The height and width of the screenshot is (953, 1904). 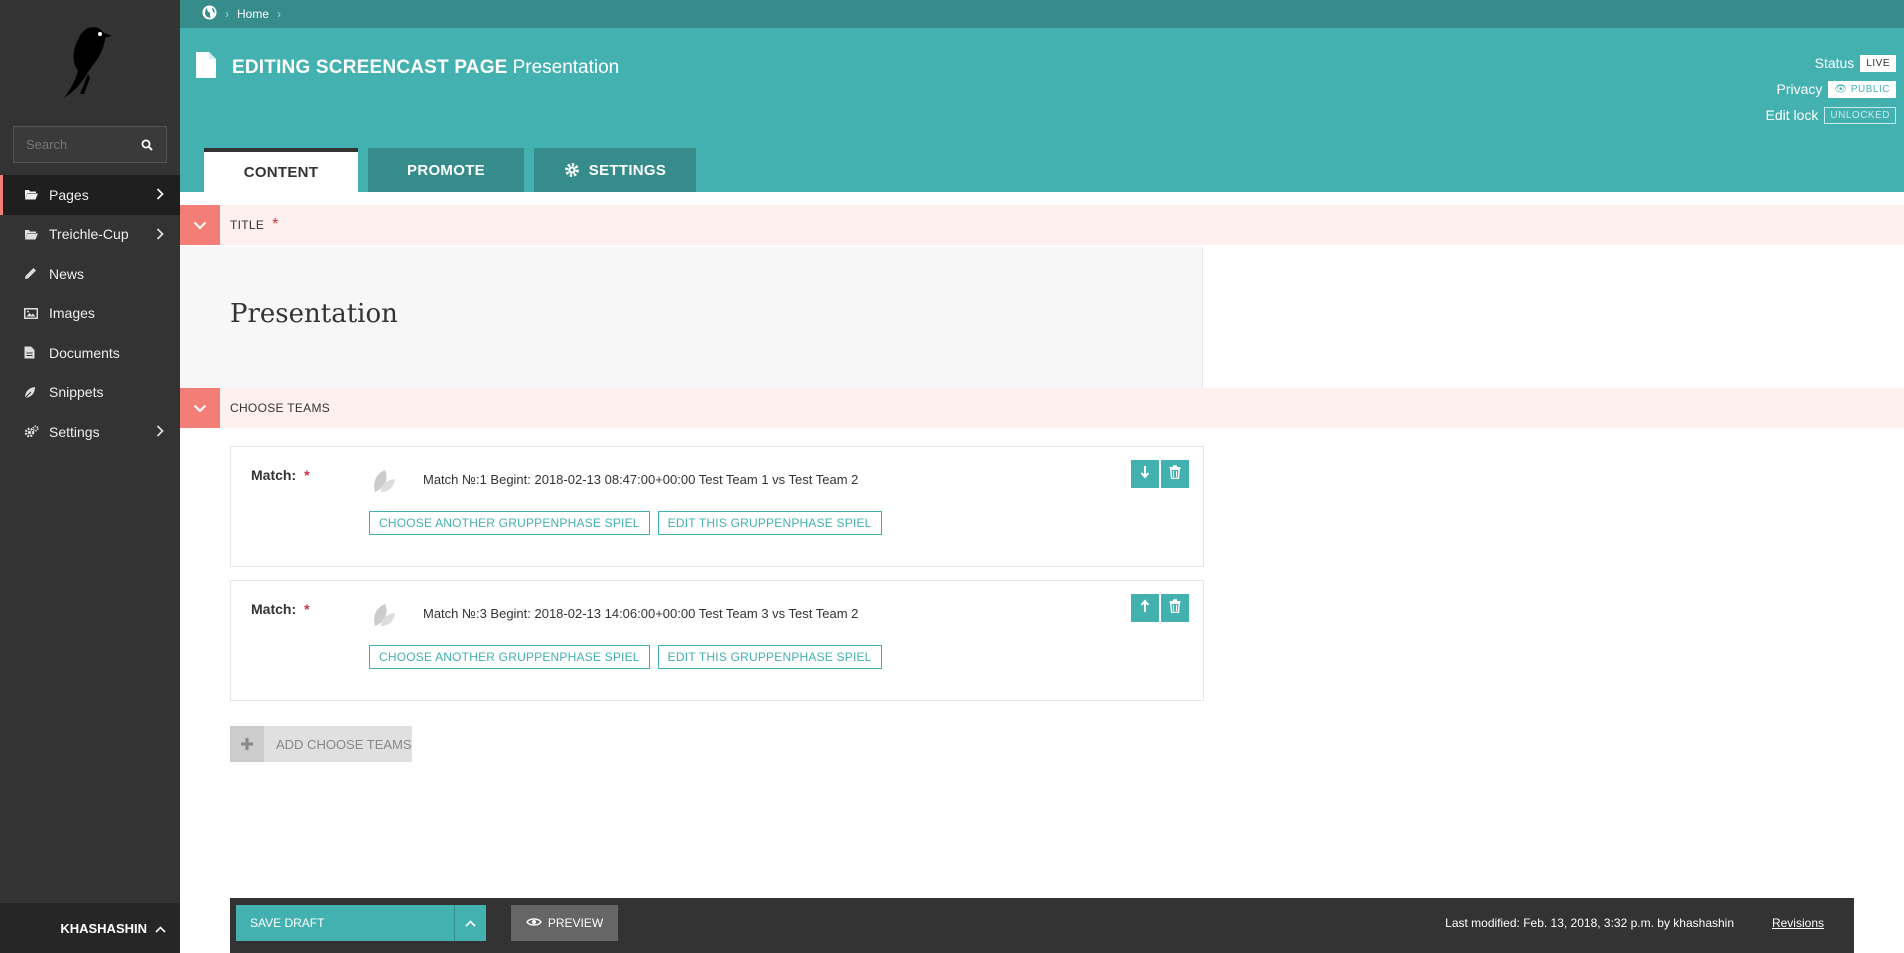 I want to click on sidebar-item-settings: Settings, so click(x=90, y=432).